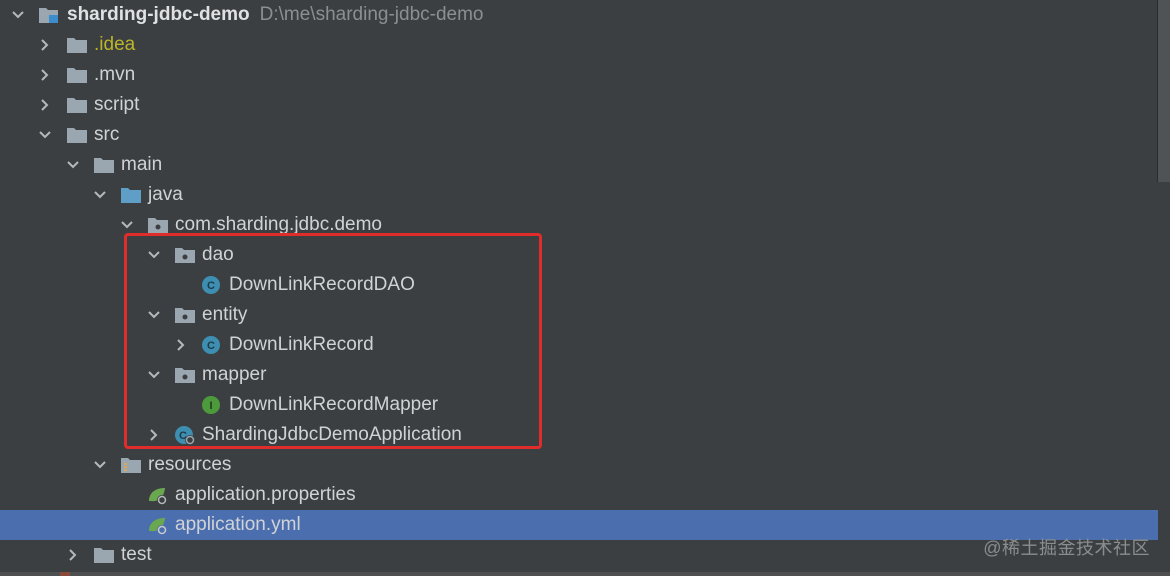 This screenshot has height=576, width=1170. Describe the element at coordinates (579, 135) in the screenshot. I see `tree-row-src: src` at that location.